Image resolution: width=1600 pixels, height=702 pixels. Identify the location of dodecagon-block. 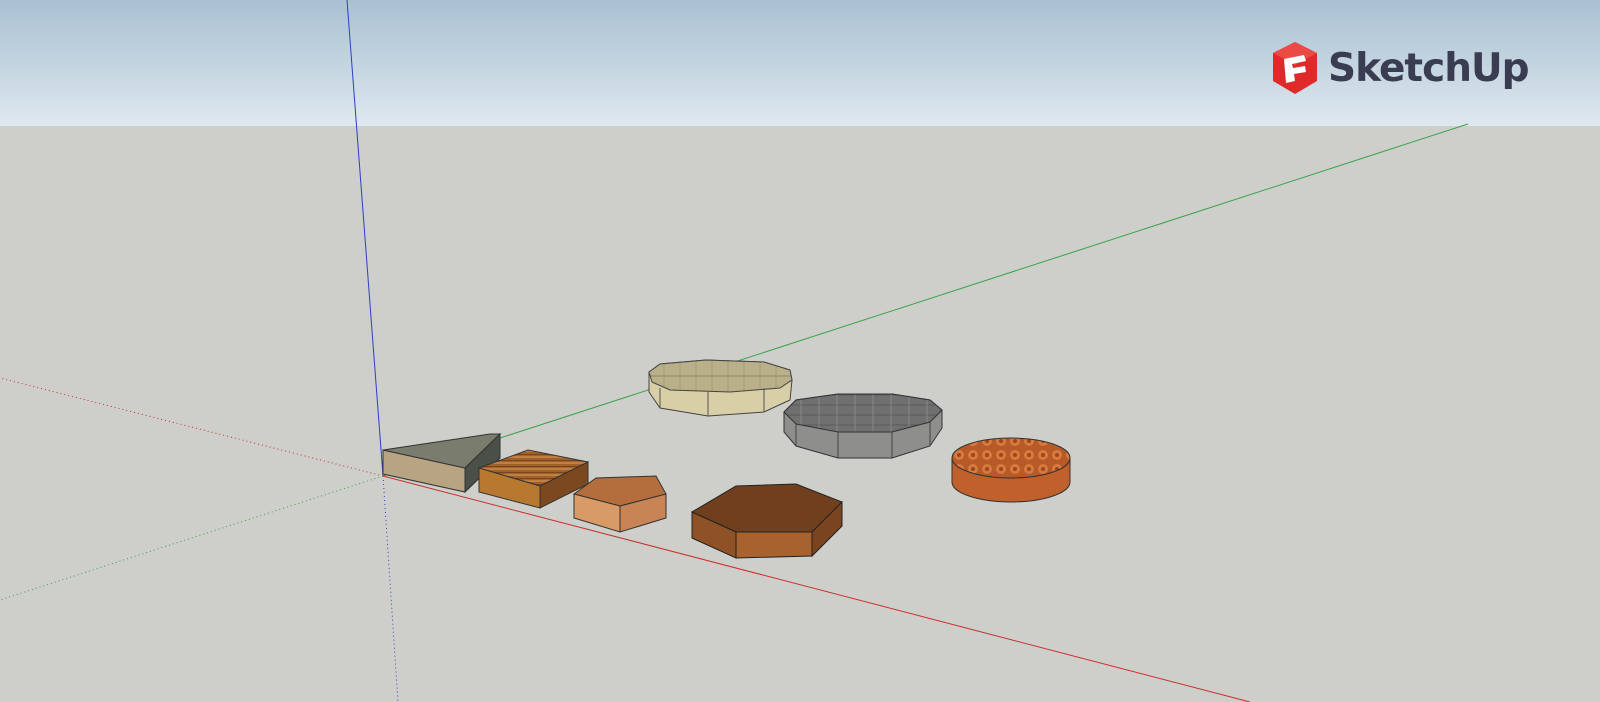
(863, 426).